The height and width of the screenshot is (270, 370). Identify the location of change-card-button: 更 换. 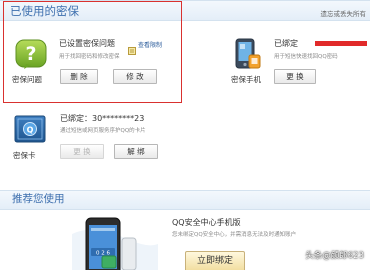
(82, 151).